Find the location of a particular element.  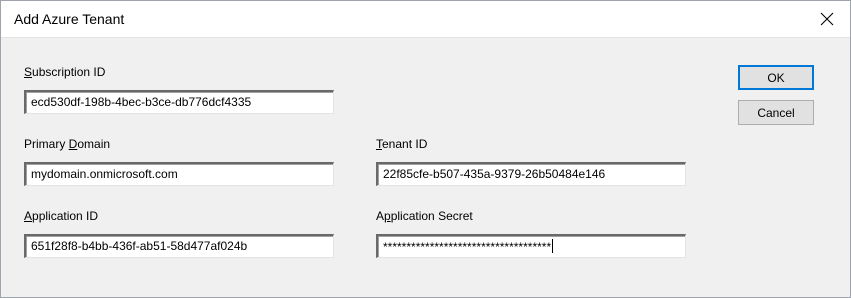

application-id-field: 651f28f8-b4bb-436f-ab51-58d477af024b is located at coordinates (179, 246).